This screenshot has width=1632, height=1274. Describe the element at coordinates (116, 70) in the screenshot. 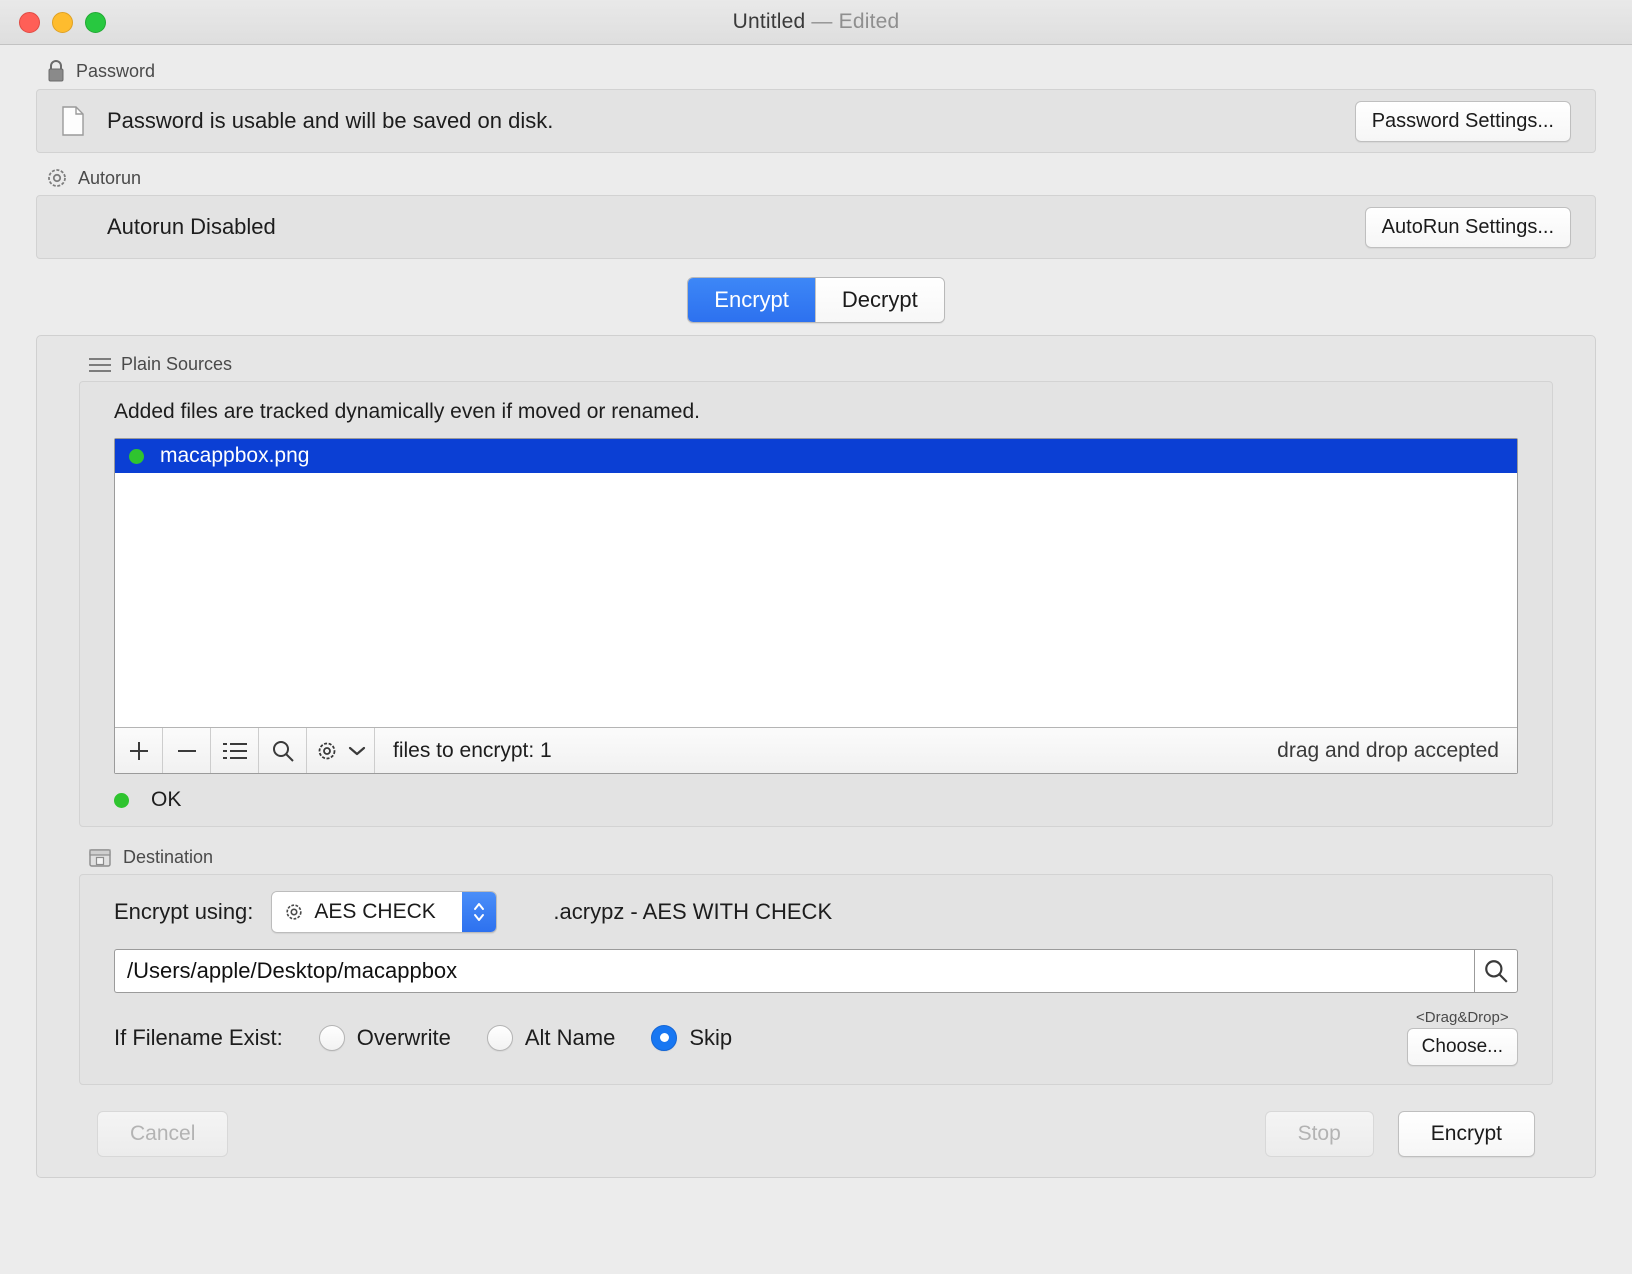

I see `password-label-text: Password` at that location.